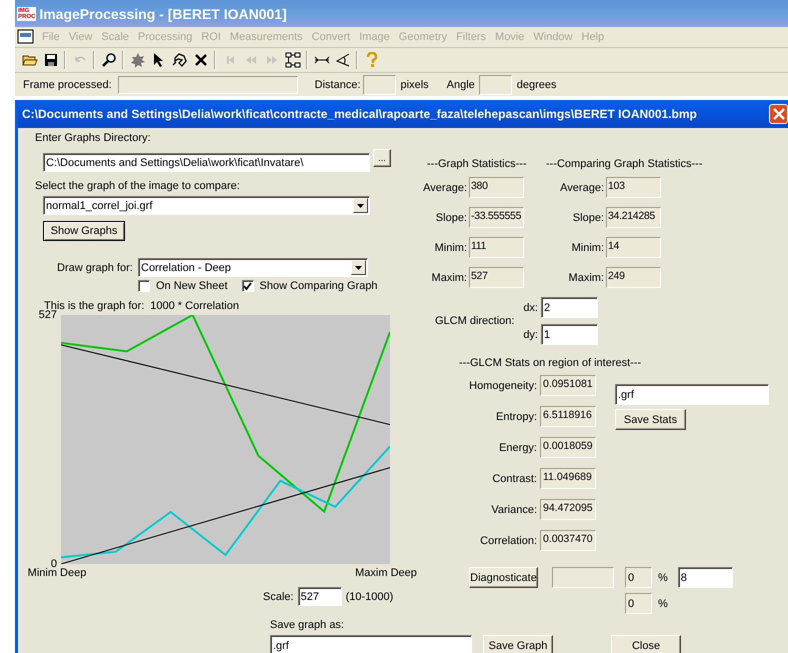 The width and height of the screenshot is (788, 653). Describe the element at coordinates (692, 394) in the screenshot. I see `stats-file-field: .grf` at that location.